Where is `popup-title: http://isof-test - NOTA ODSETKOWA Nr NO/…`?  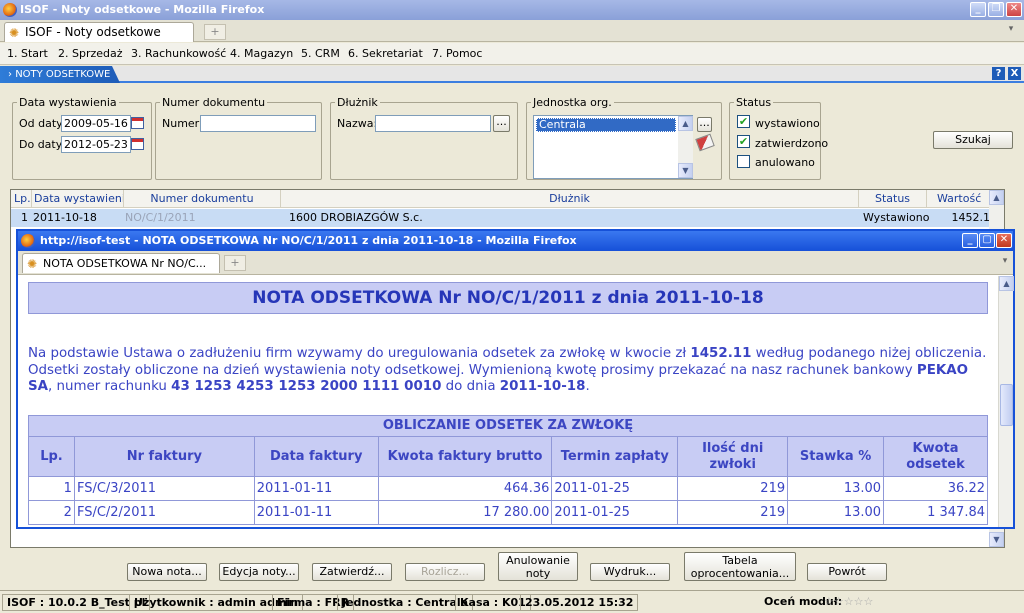 popup-title: http://isof-test - NOTA ODSETKOWA Nr NO/… is located at coordinates (308, 240).